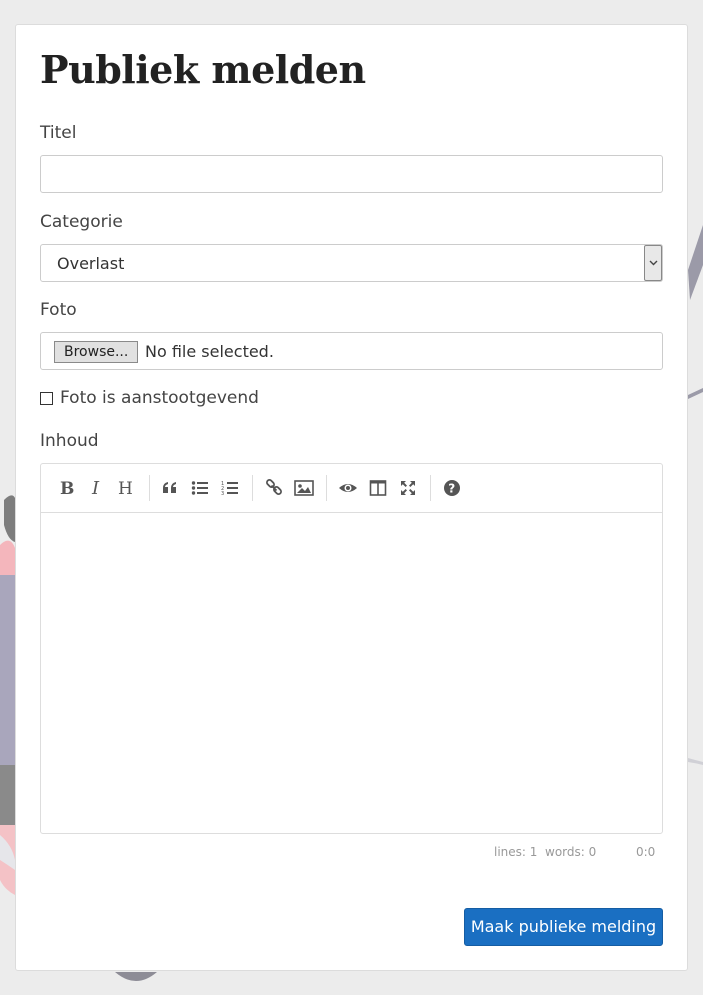 The width and height of the screenshot is (703, 995). What do you see at coordinates (378, 488) in the screenshot?
I see `side-by-side-icon` at bounding box center [378, 488].